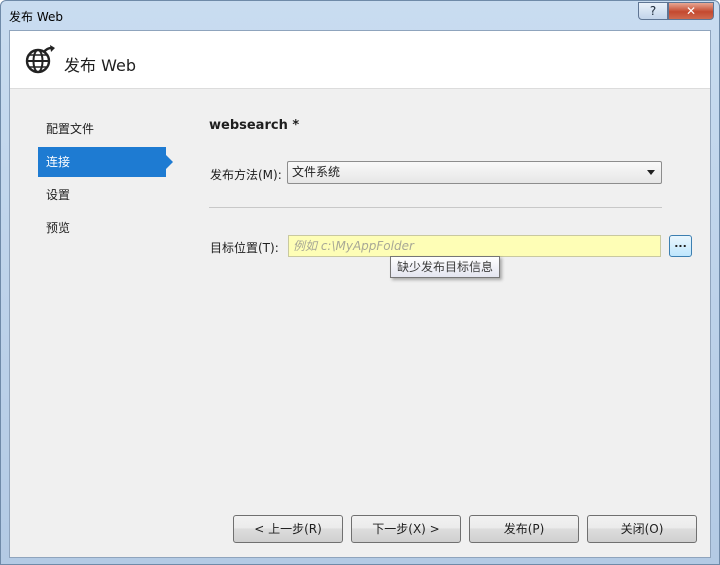 Image resolution: width=720 pixels, height=565 pixels. Describe the element at coordinates (653, 11) in the screenshot. I see `help-button: ?` at that location.